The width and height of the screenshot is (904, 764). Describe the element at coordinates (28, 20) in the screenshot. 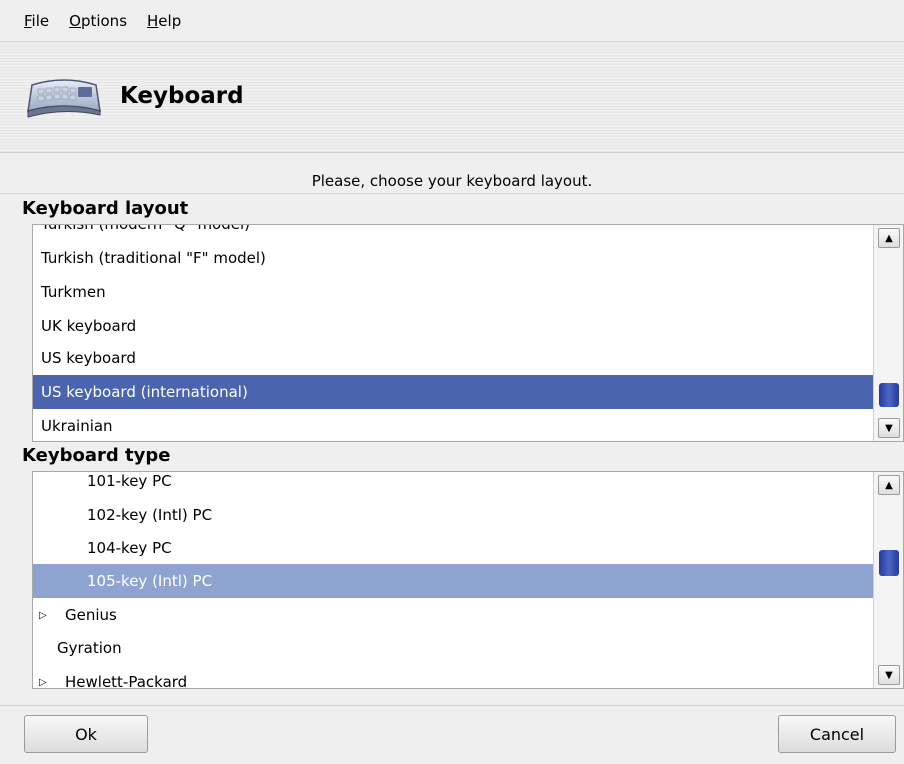

I see `menu-file-mnemonic: F` at that location.